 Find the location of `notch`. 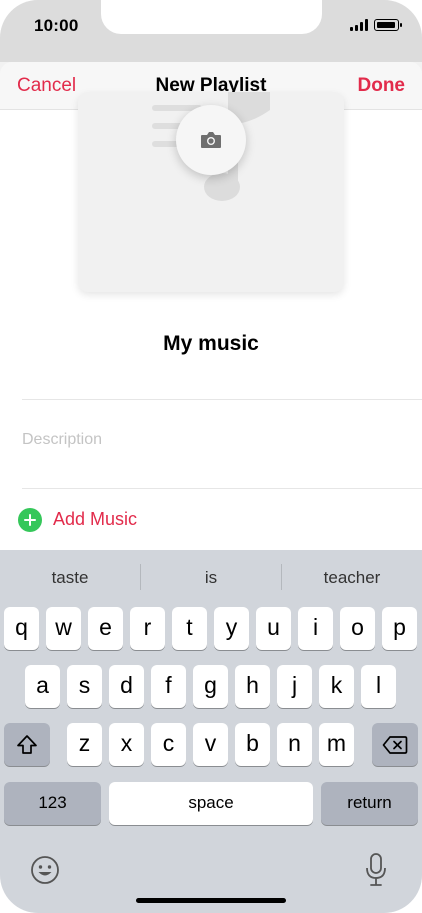

notch is located at coordinates (211, 17).